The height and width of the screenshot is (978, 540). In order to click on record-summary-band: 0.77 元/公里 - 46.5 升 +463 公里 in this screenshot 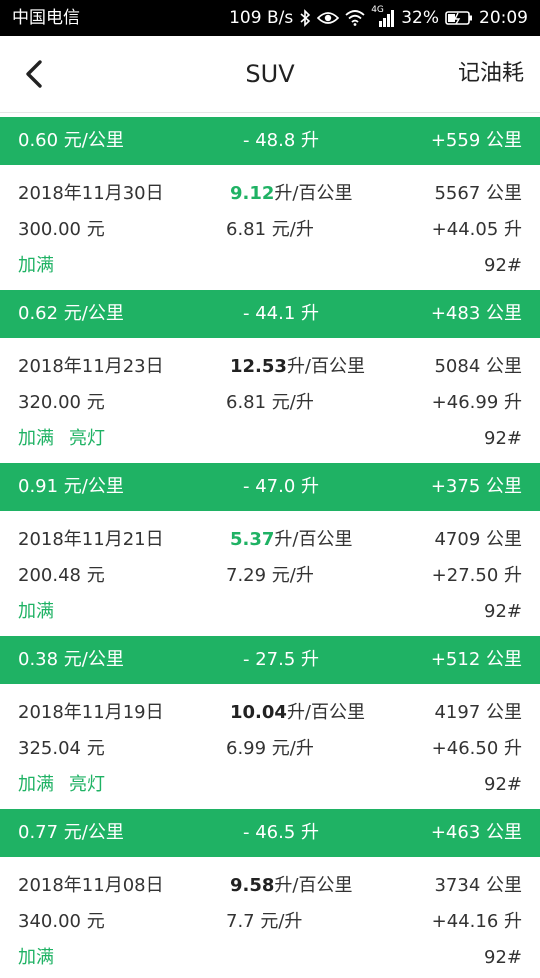, I will do `click(270, 833)`.